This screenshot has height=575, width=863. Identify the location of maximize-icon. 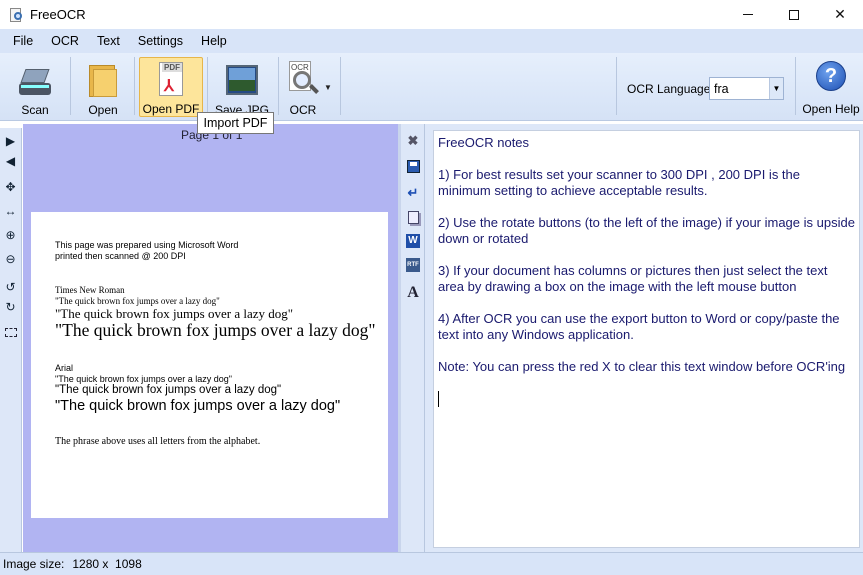
(794, 14).